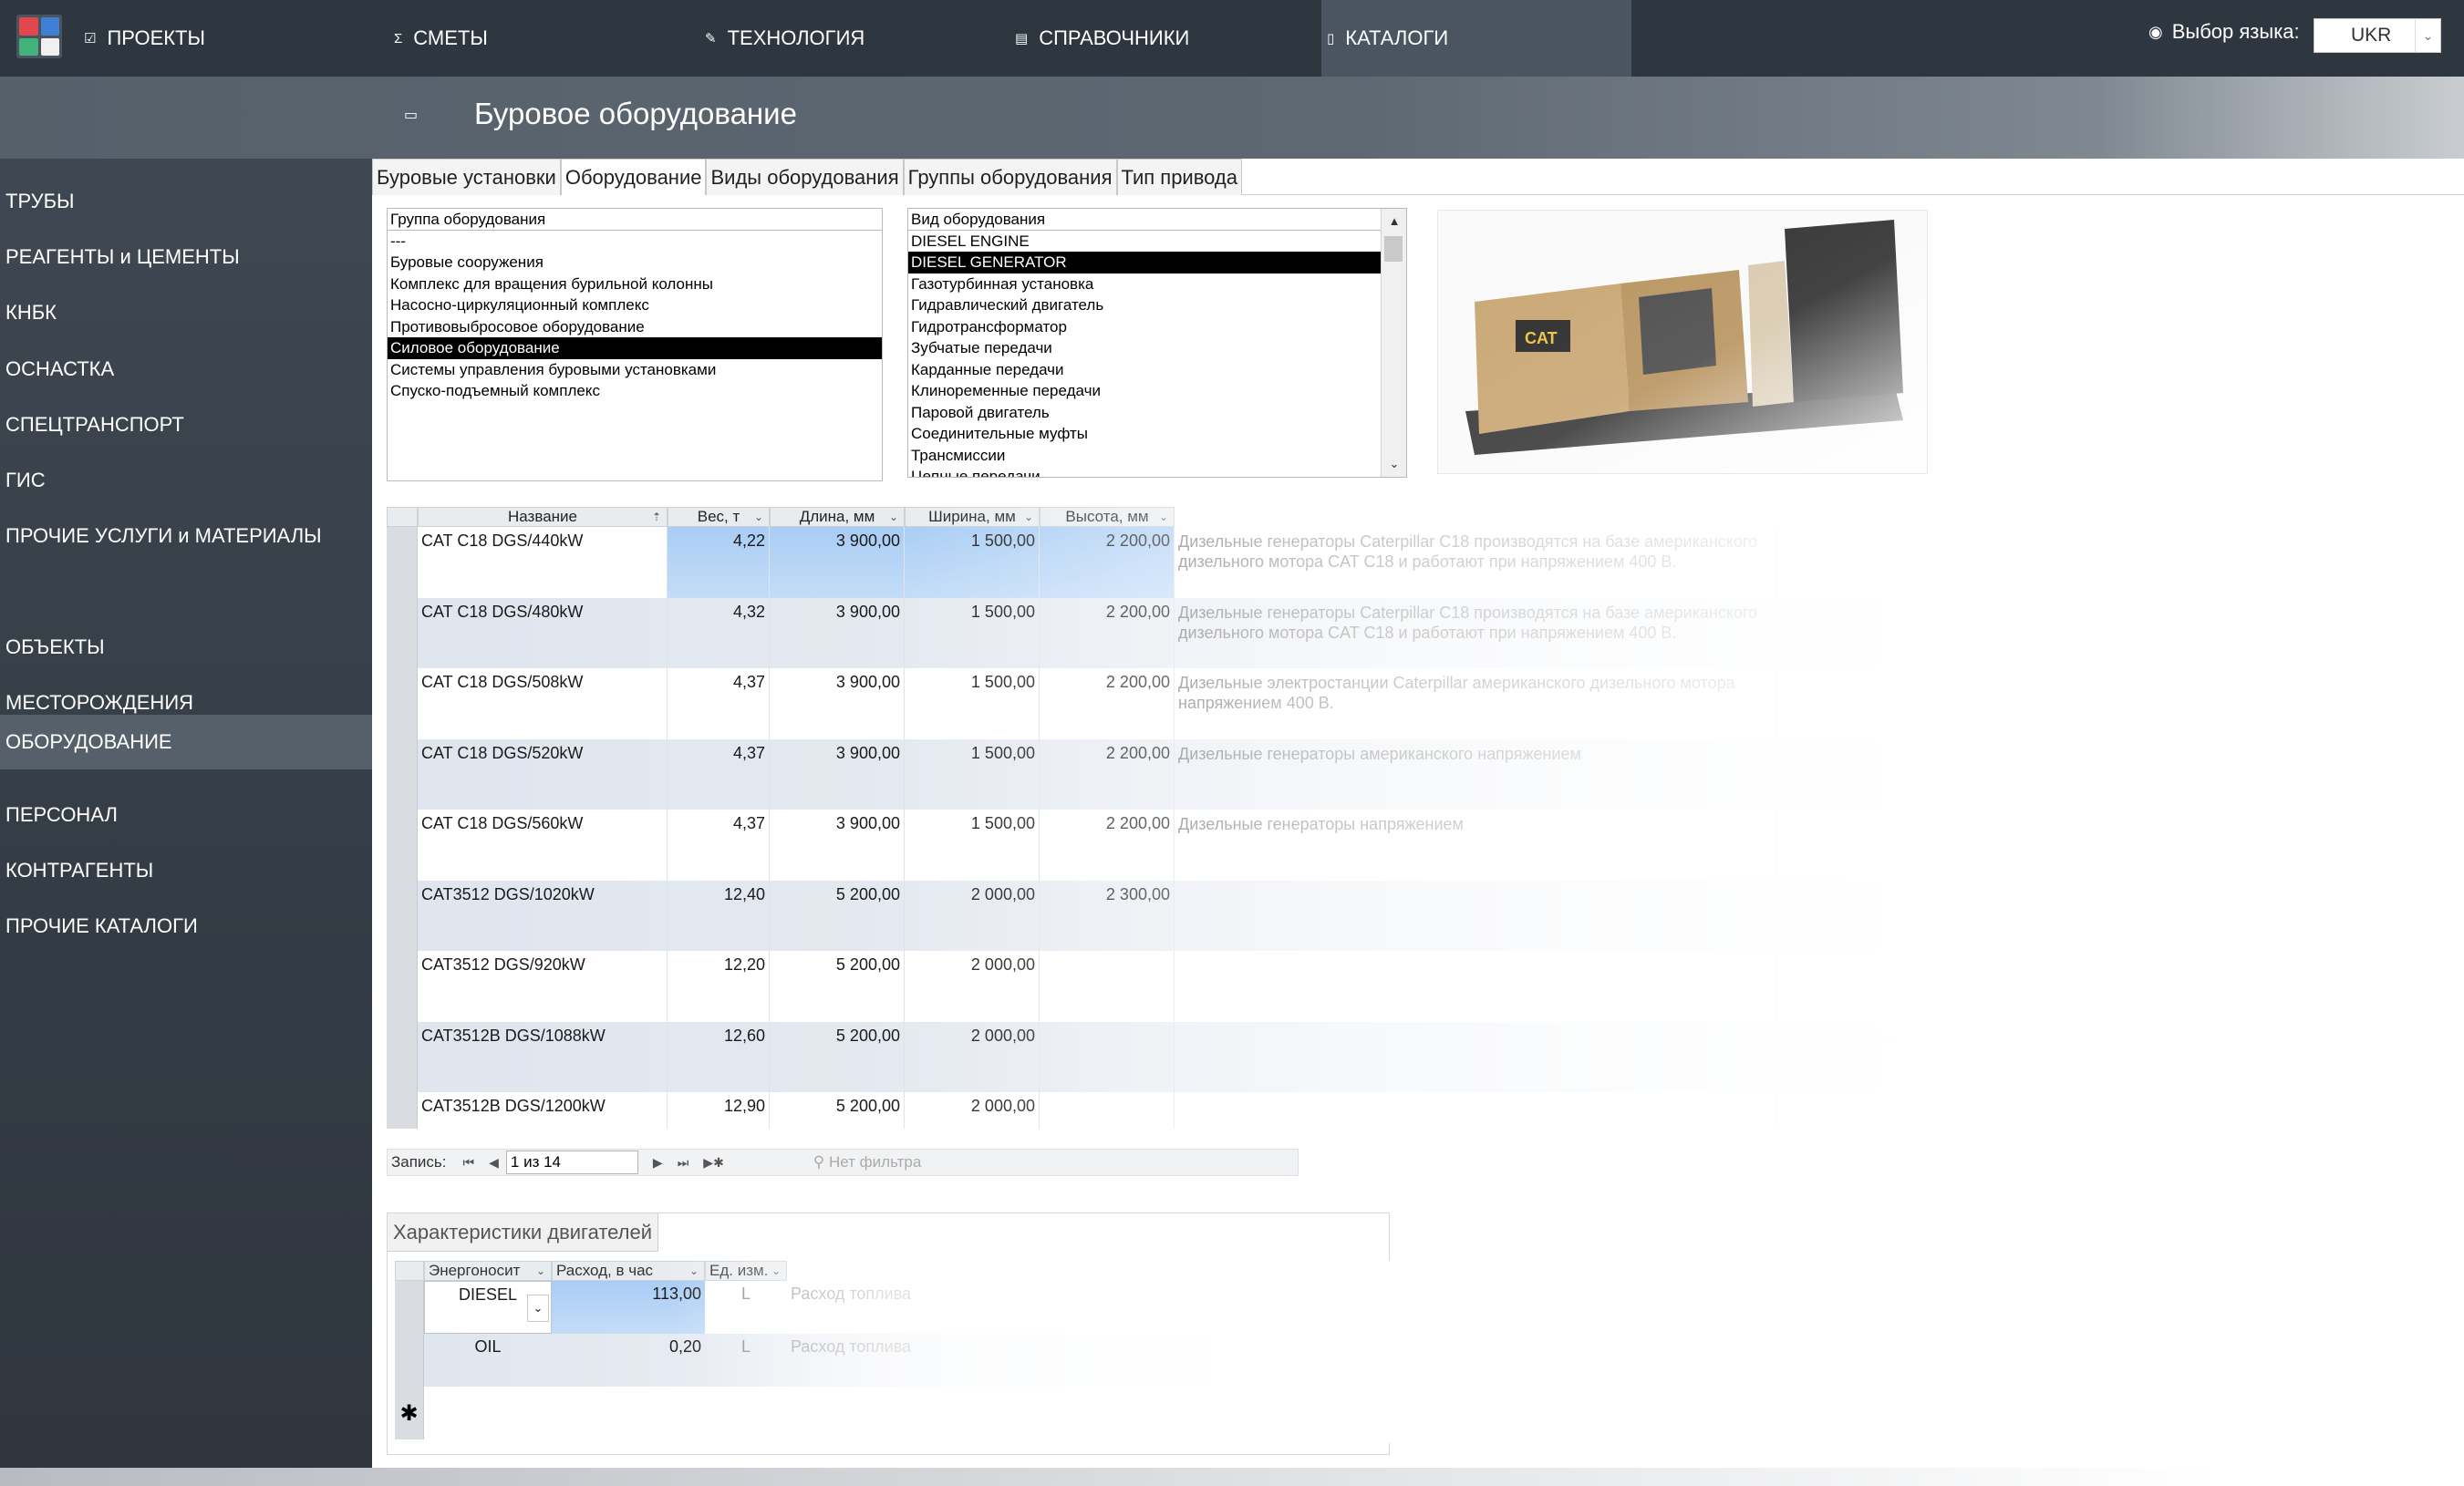 This screenshot has width=2464, height=1486. What do you see at coordinates (719, 987) in the screenshot?
I see `cell-weight: 12,20` at bounding box center [719, 987].